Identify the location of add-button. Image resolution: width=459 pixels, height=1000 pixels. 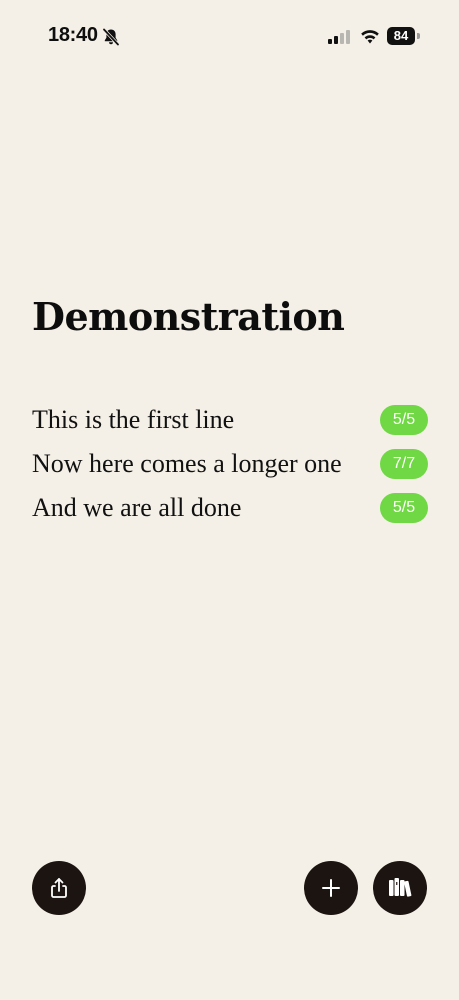
(331, 888).